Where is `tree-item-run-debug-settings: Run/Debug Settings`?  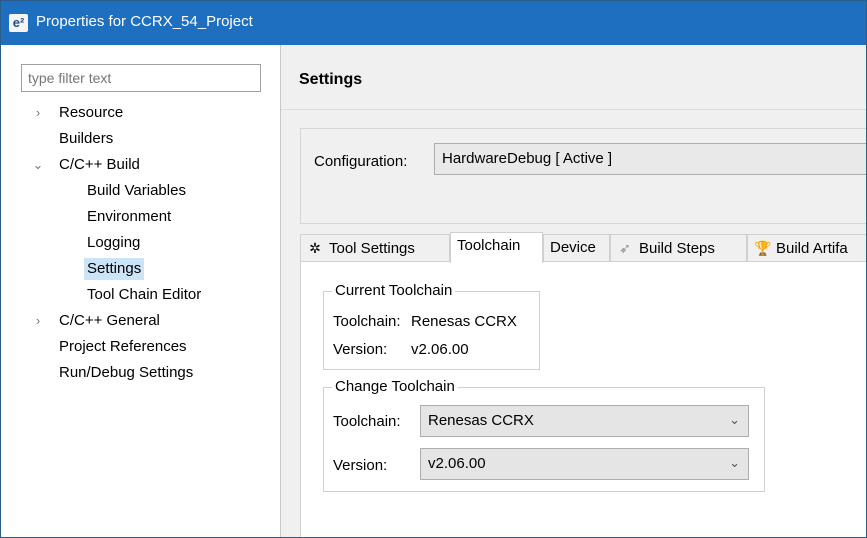
tree-item-run-debug-settings: Run/Debug Settings is located at coordinates (126, 373).